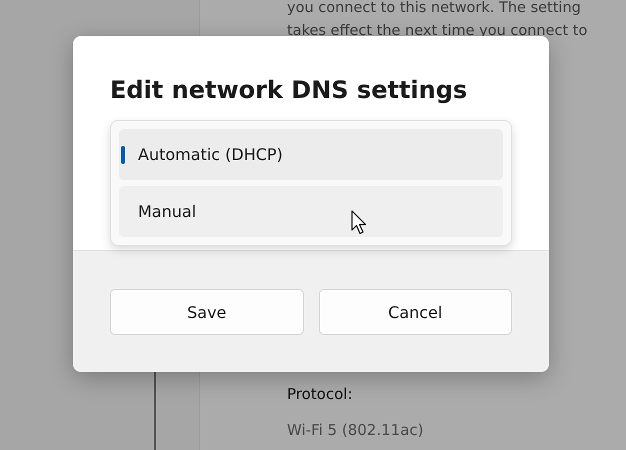 The height and width of the screenshot is (450, 626). Describe the element at coordinates (434, 9) in the screenshot. I see `description-text: you connect to this network. The setting` at that location.